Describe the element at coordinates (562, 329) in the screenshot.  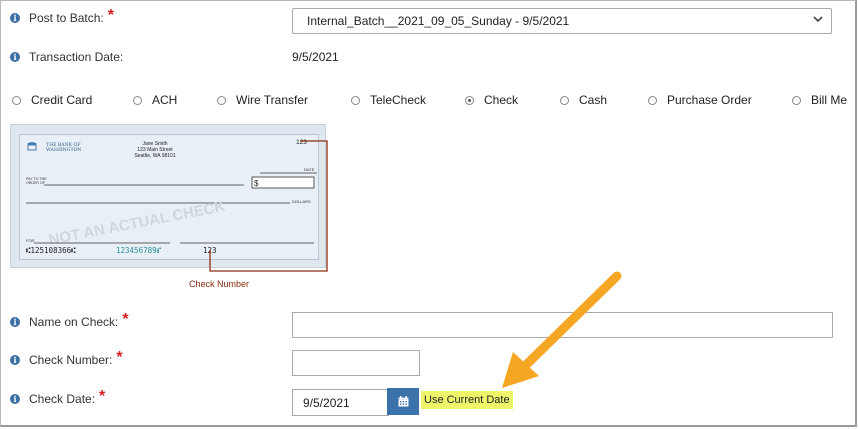
I see `annotation-arrow` at that location.